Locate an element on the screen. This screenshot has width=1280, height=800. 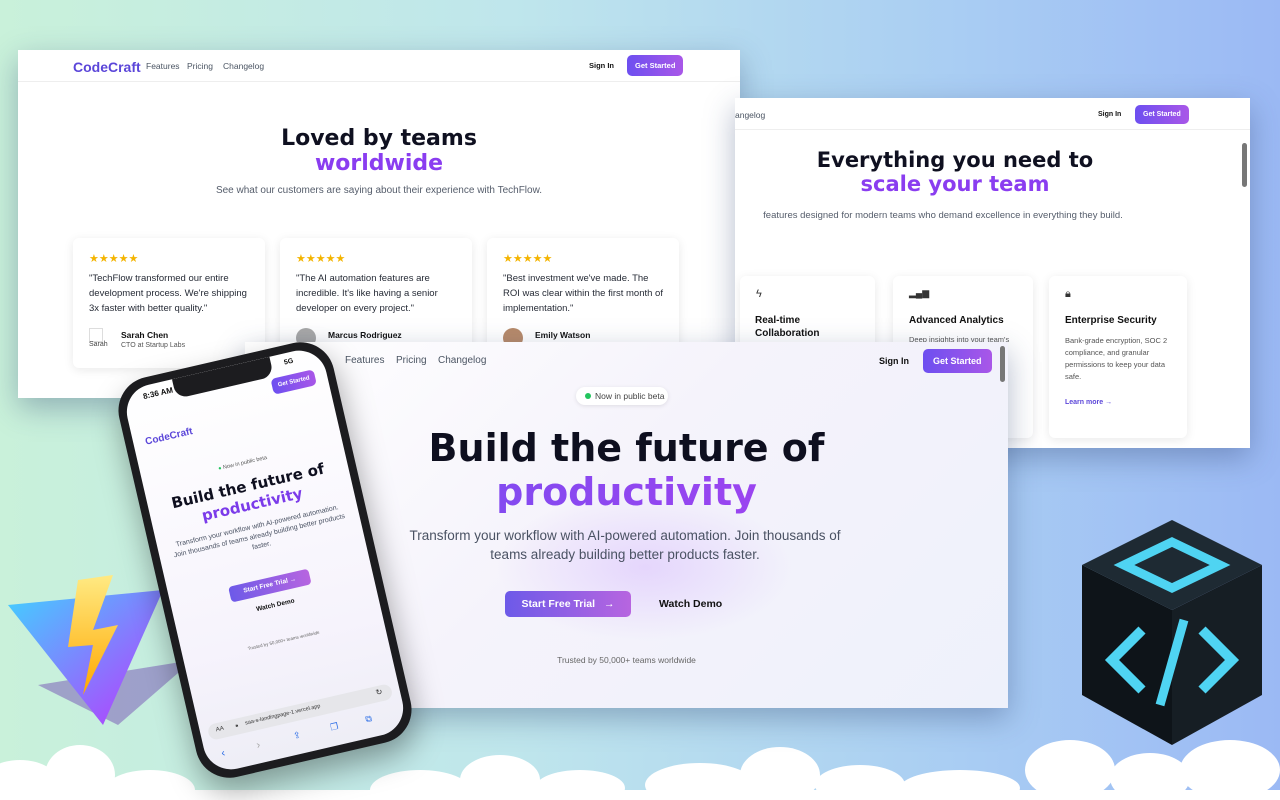
hero-title-line1: Build the future of is located at coordinates (626, 448).